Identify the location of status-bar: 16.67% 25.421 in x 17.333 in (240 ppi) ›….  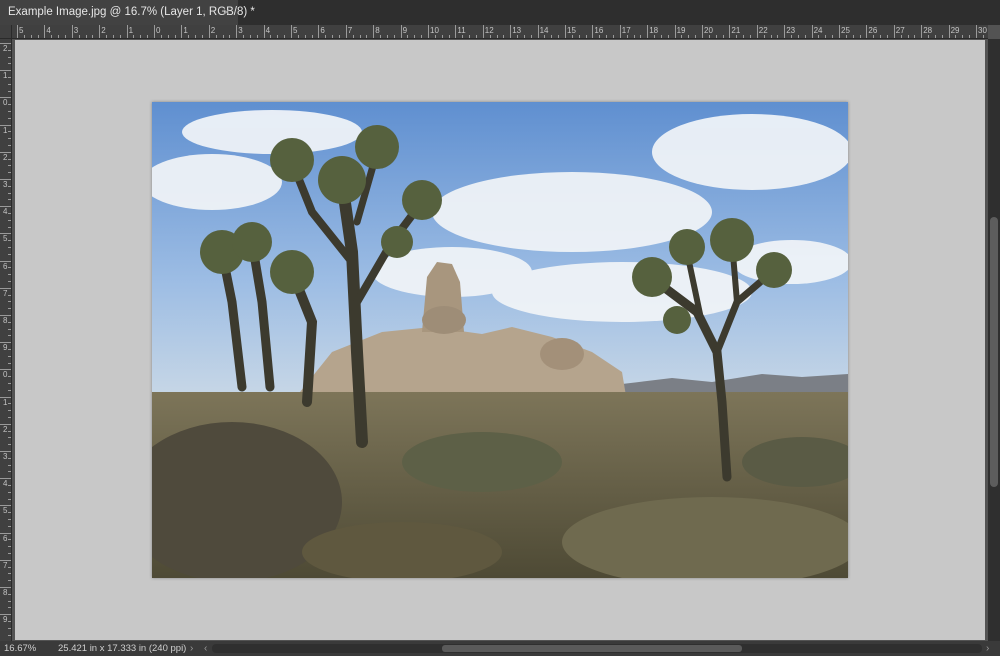
(500, 648).